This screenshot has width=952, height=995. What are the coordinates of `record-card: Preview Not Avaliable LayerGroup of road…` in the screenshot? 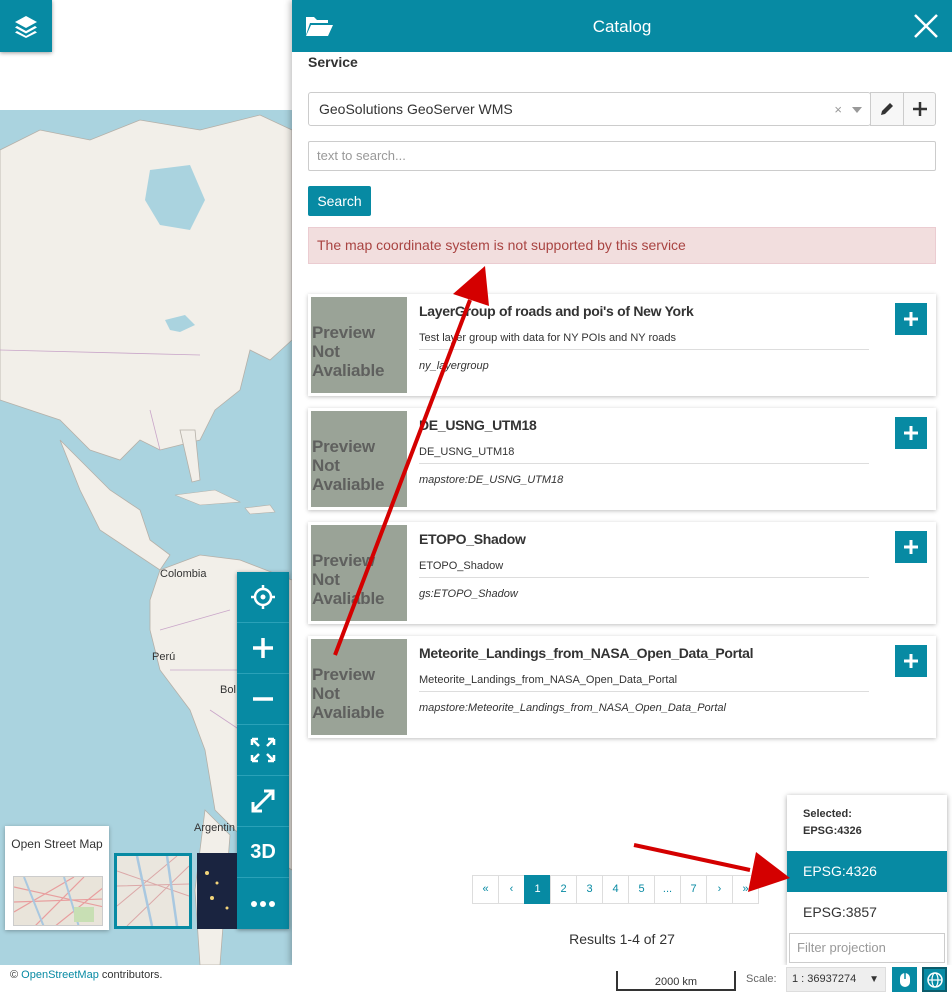 It's located at (622, 345).